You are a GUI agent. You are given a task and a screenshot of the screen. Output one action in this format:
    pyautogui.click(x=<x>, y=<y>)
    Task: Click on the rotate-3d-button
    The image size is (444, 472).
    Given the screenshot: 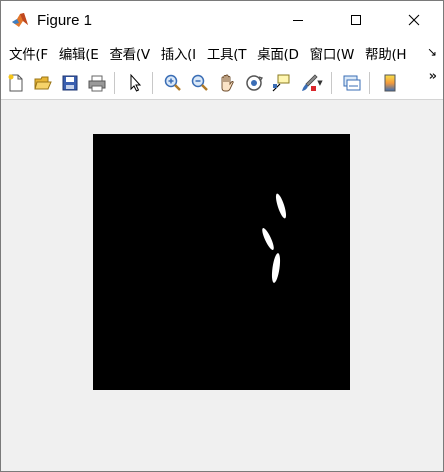 What is the action you would take?
    pyautogui.click(x=254, y=83)
    